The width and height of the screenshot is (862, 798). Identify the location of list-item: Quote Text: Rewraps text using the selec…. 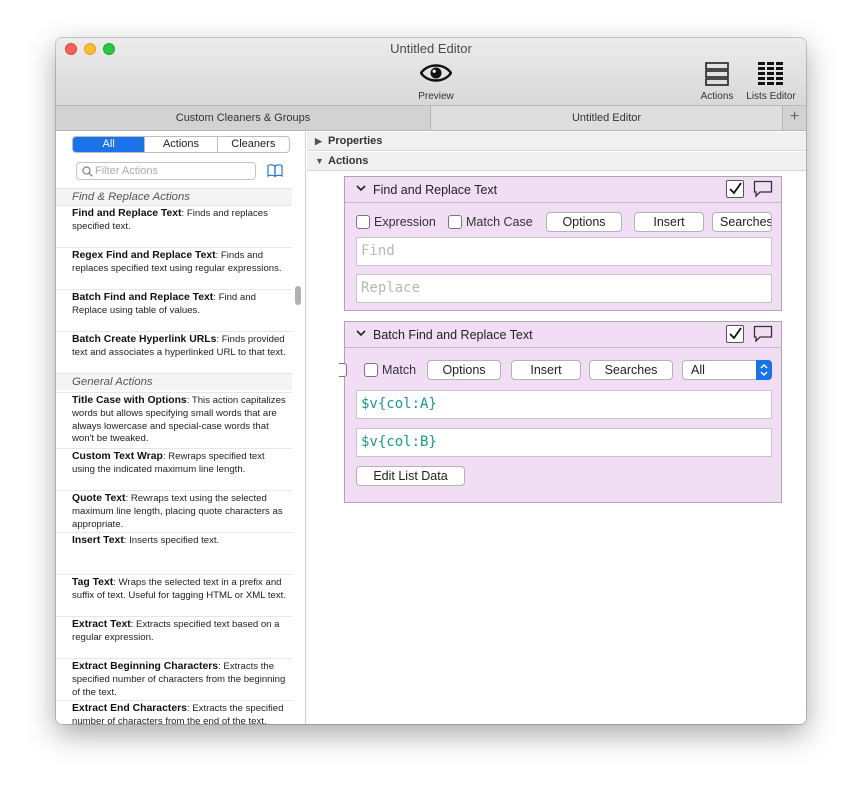
(174, 511).